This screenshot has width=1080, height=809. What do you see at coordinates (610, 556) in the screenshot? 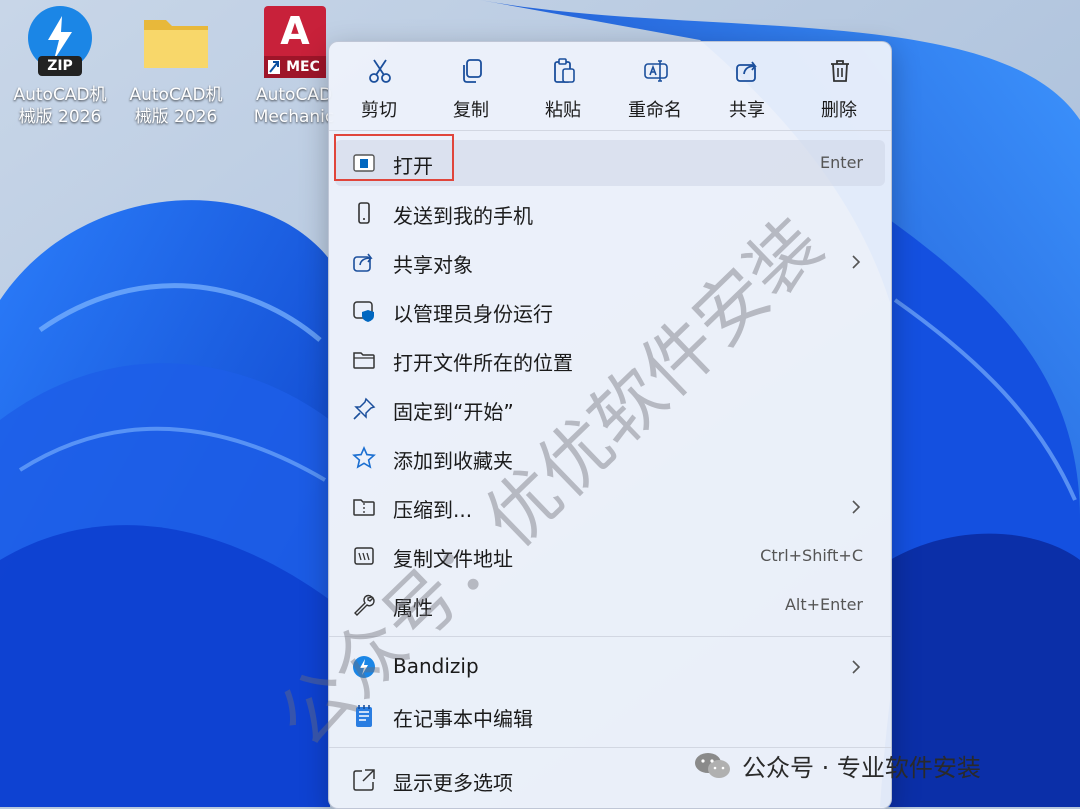
I see `menu-item-copy-path: 复制文件地址 Ctrl+Shift+C` at bounding box center [610, 556].